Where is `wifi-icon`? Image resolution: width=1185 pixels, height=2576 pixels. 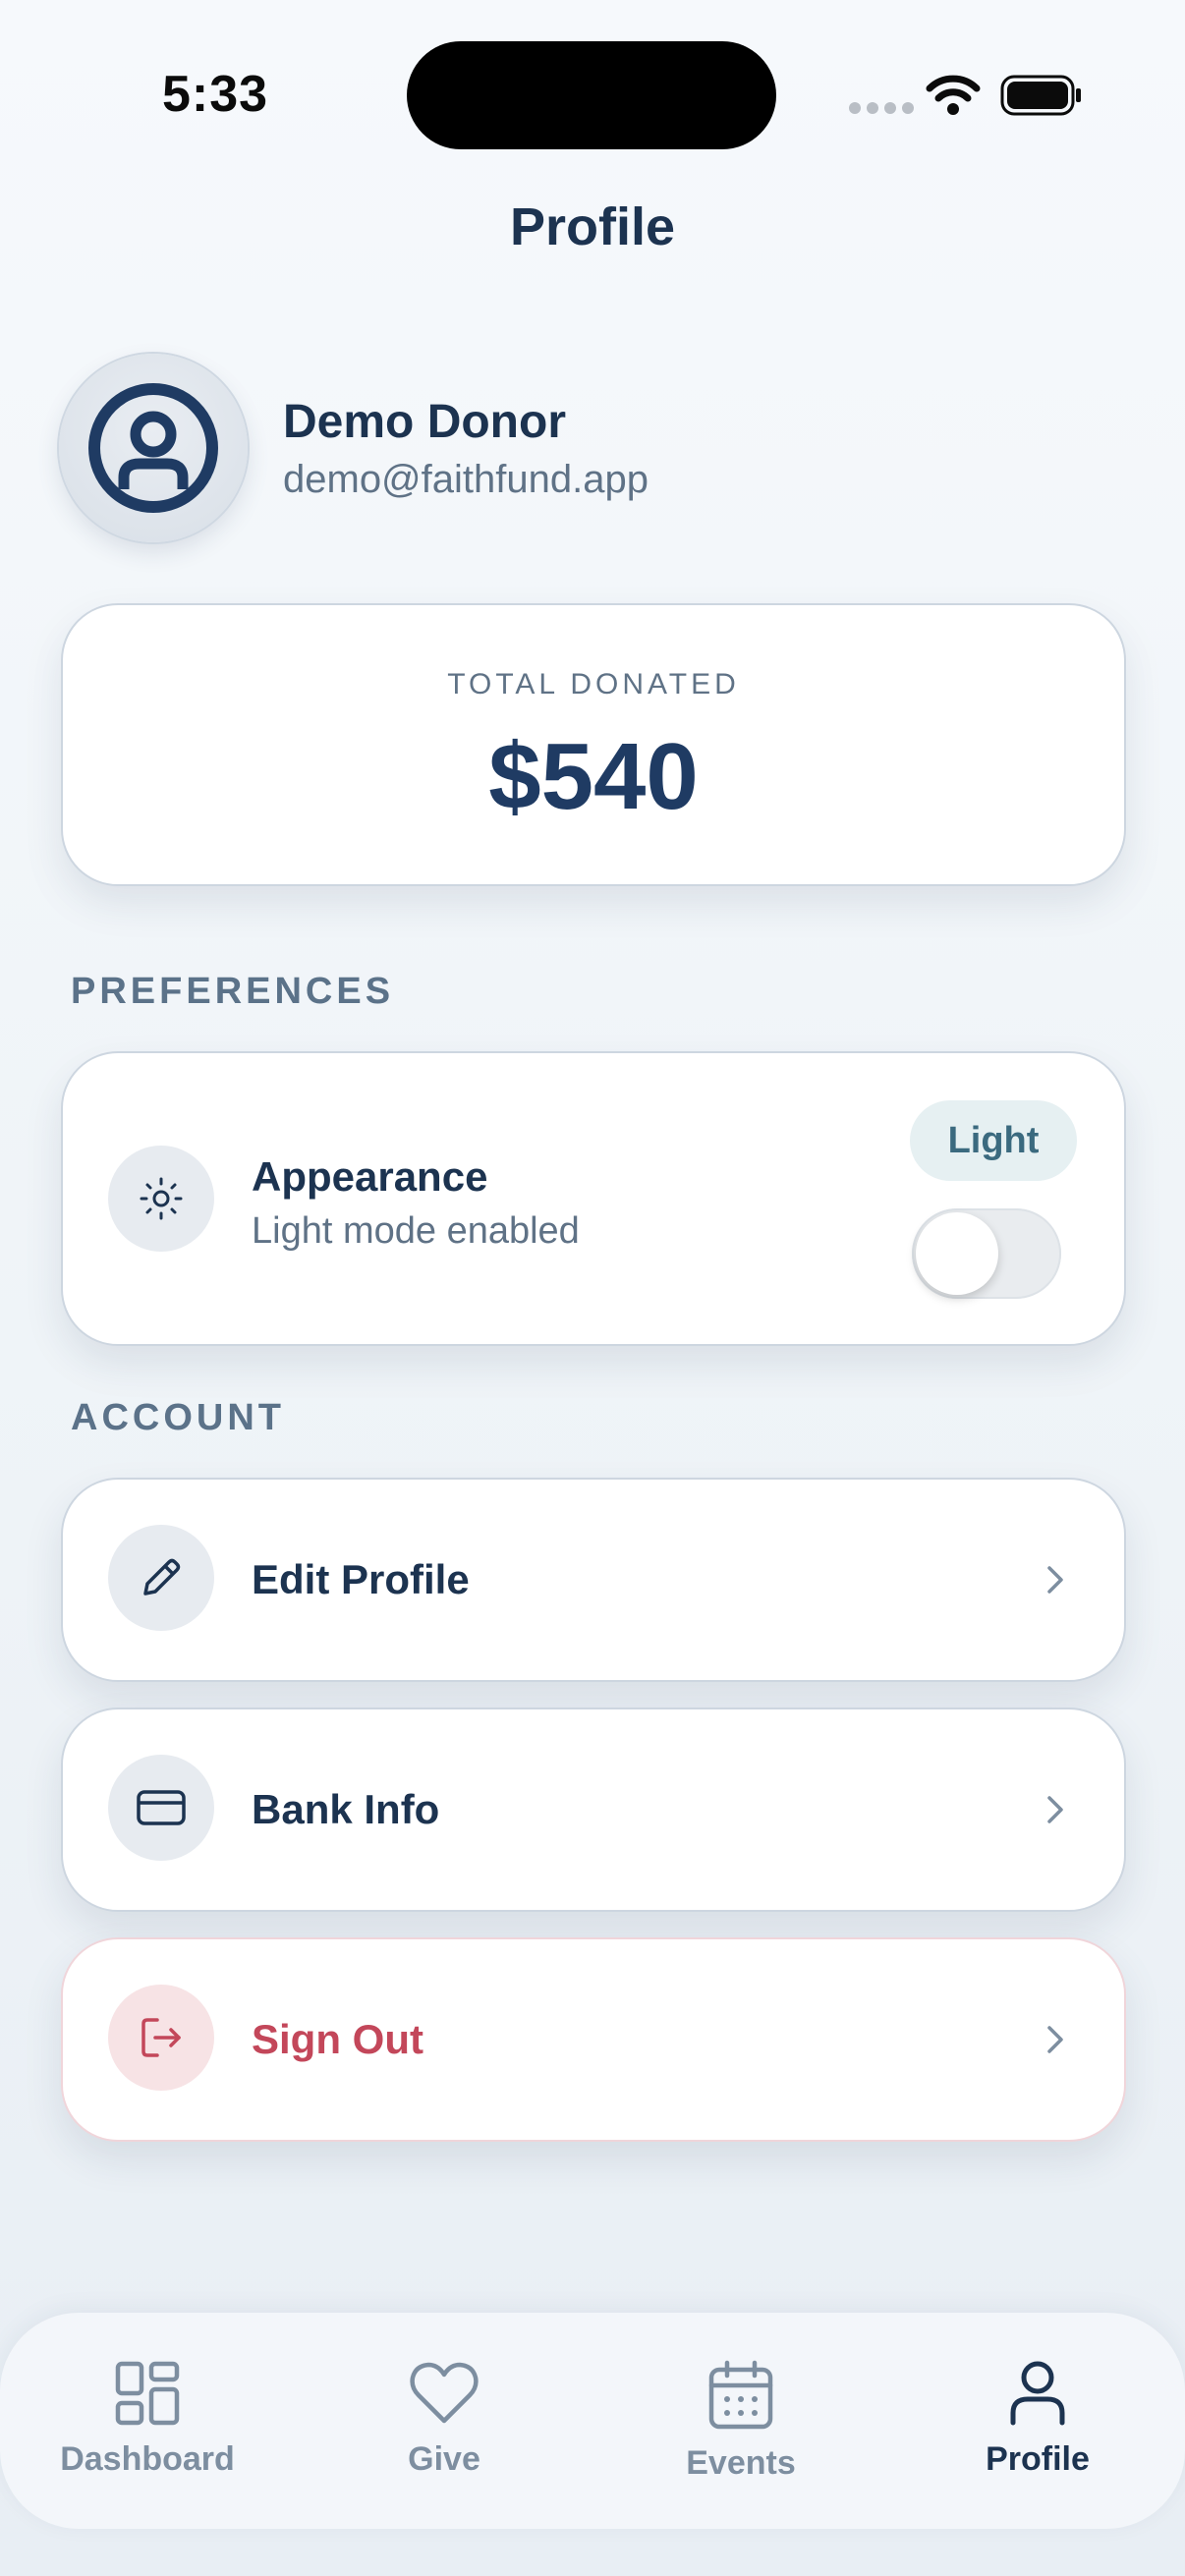
wifi-icon is located at coordinates (954, 95).